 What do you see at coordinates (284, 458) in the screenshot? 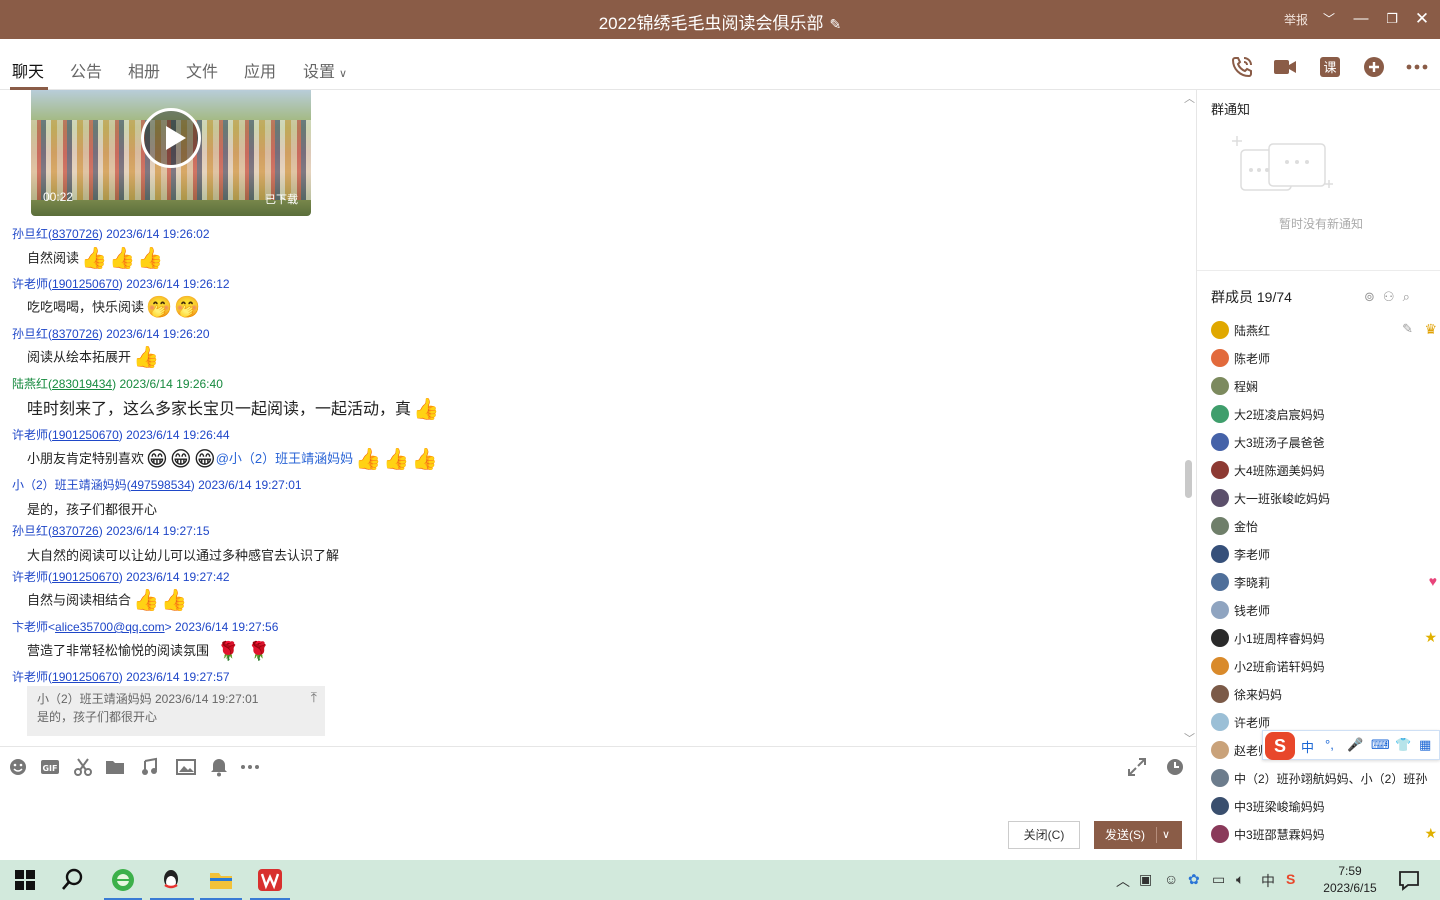
I see `mention-link: @小（2）班王靖涵妈妈` at bounding box center [284, 458].